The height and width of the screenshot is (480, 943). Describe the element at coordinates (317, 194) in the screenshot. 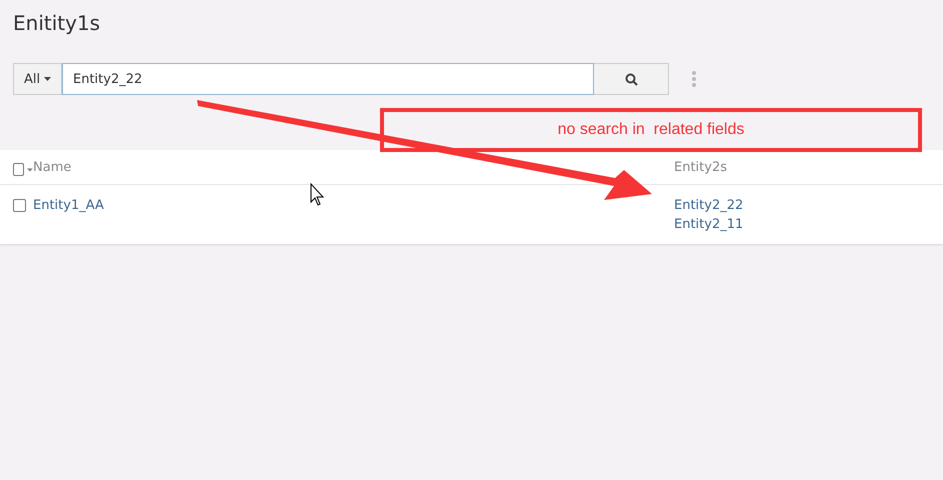

I see `cursor-icon` at that location.